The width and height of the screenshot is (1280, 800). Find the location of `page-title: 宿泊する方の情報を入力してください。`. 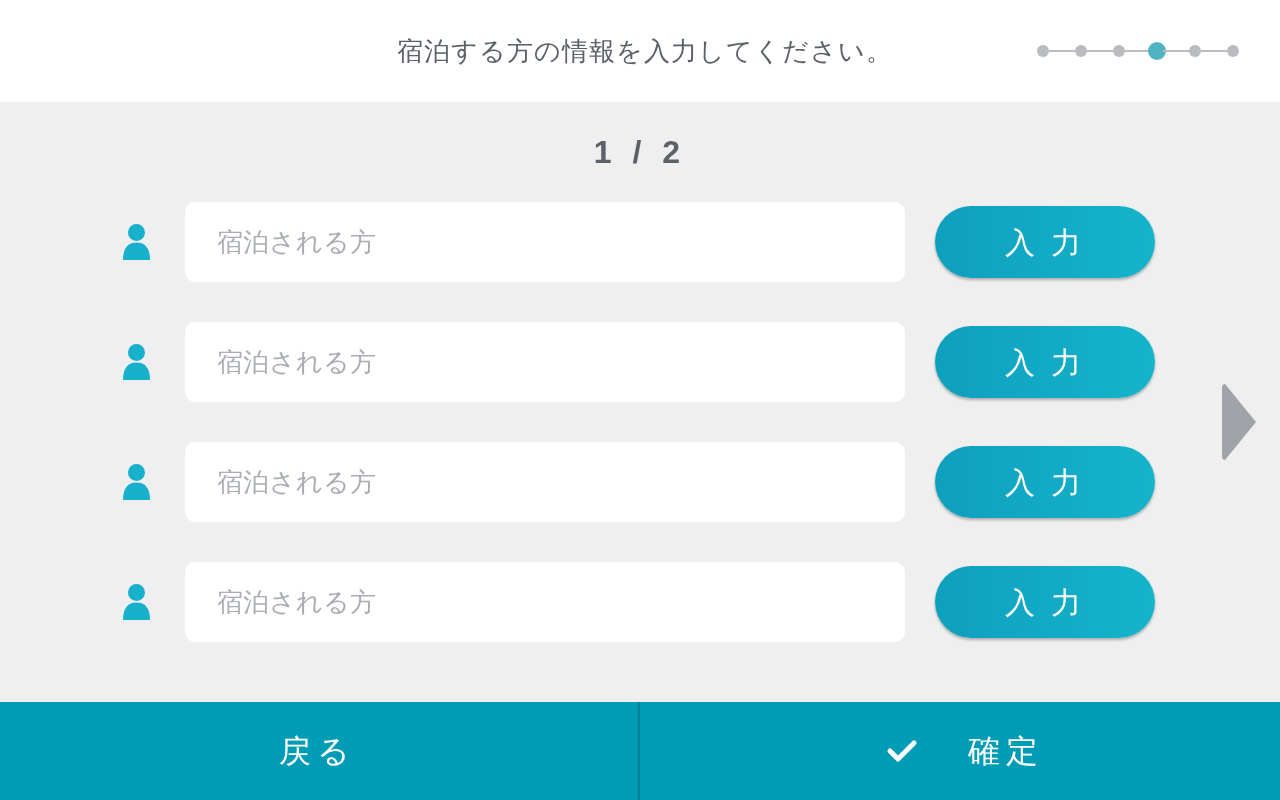

page-title: 宿泊する方の情報を入力してください。 is located at coordinates (645, 51).